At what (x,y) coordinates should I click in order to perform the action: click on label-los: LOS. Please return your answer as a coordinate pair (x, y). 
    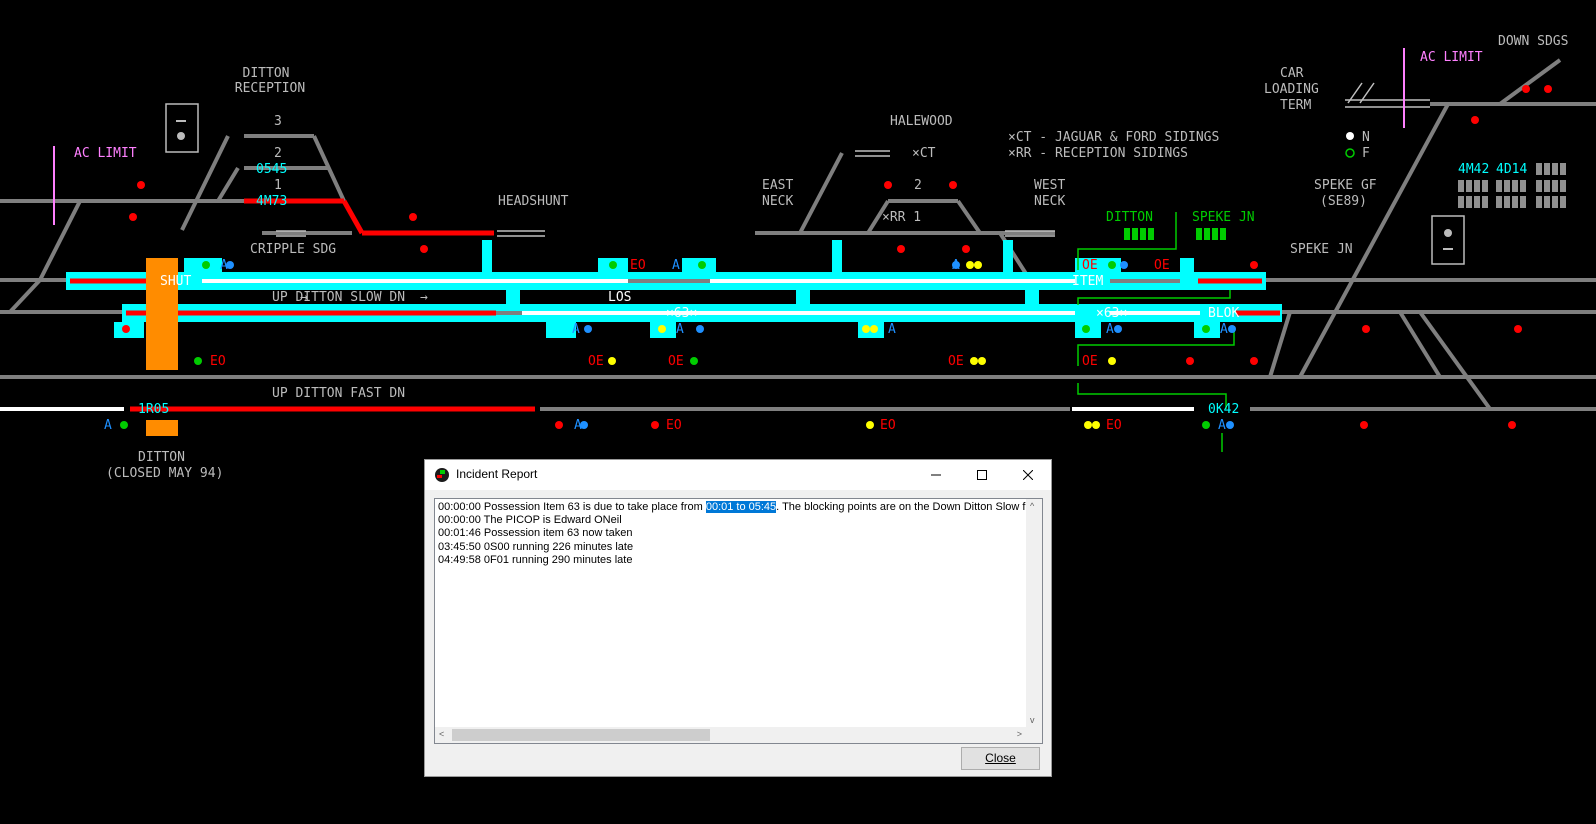
    Looking at the image, I should click on (619, 297).